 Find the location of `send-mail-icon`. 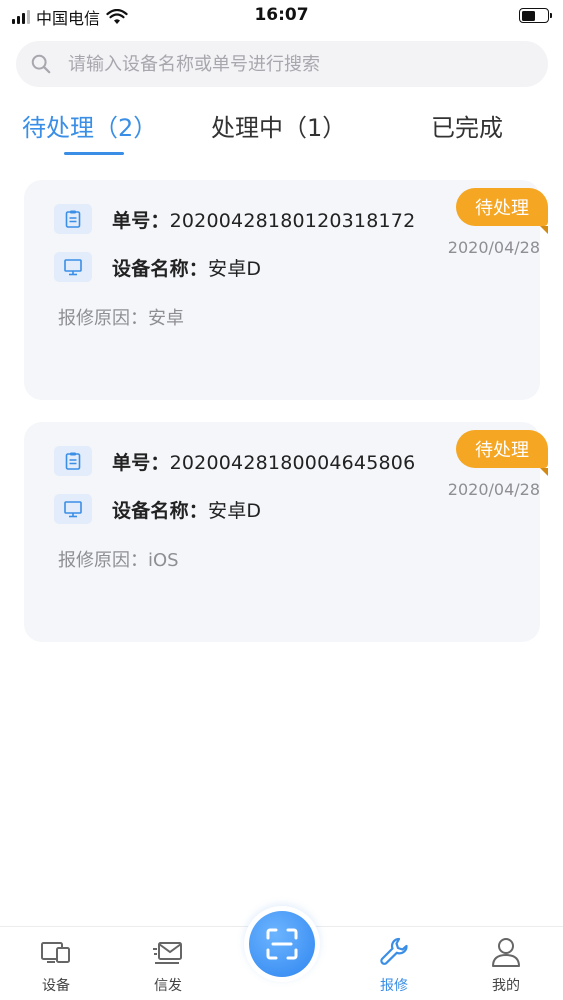

send-mail-icon is located at coordinates (167, 953).